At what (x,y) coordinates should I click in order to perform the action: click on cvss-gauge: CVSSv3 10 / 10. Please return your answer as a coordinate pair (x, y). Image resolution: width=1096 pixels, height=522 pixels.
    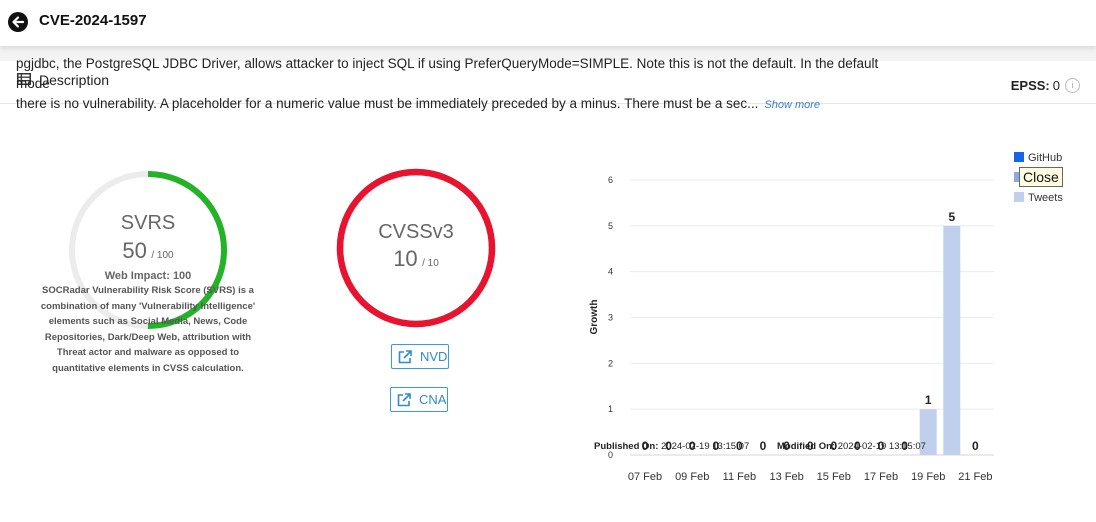
    Looking at the image, I should click on (416, 248).